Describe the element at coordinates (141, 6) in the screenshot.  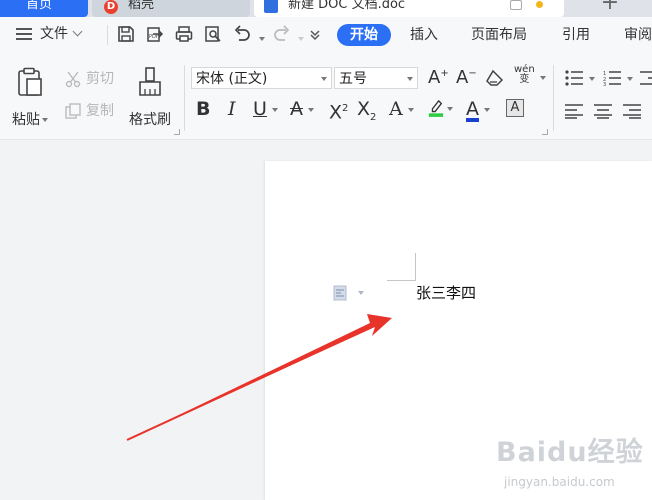
I see `tab-docer-label: 稻壳` at that location.